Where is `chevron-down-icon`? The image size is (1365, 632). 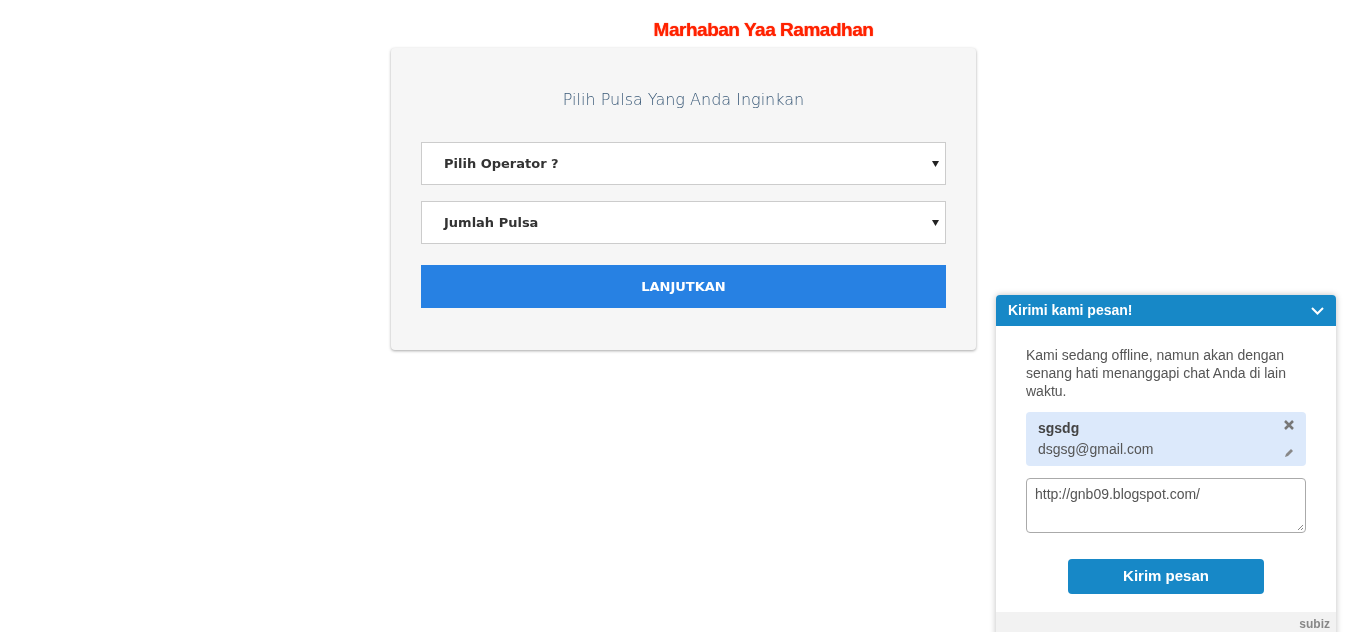
chevron-down-icon is located at coordinates (1317, 310).